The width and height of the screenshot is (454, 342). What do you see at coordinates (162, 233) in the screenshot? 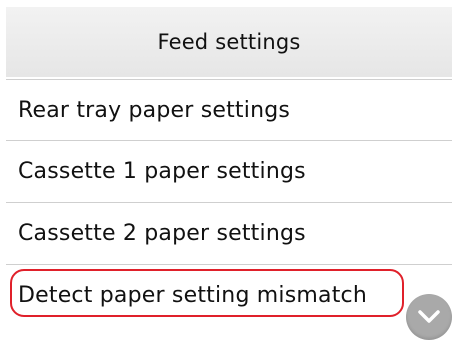
I see `menu-item-label: Cassette 2 paper settings` at bounding box center [162, 233].